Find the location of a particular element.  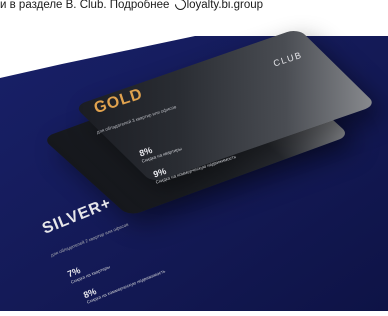

loyalty-link: loyalty.bi.group is located at coordinates (225, 5).